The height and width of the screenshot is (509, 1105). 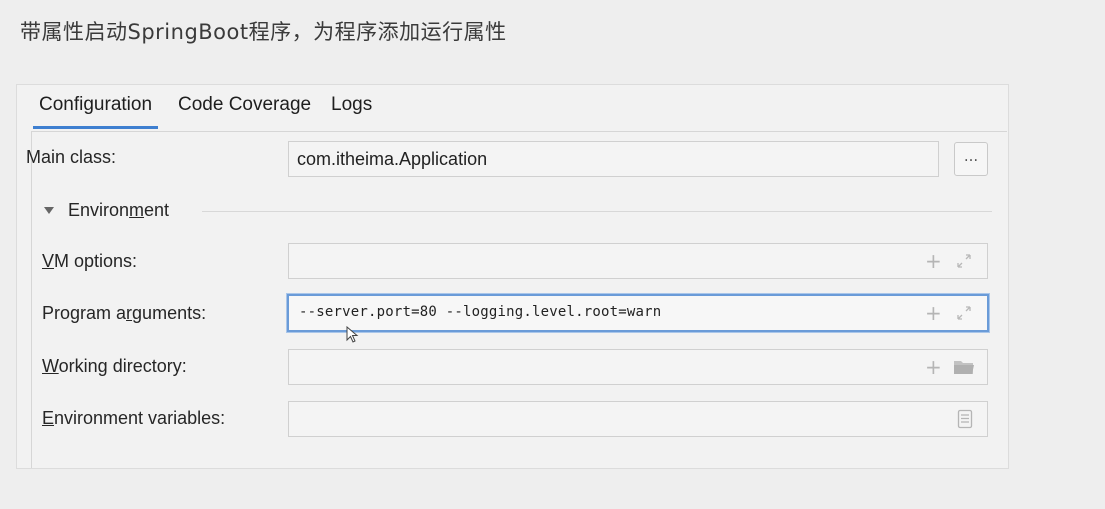 I want to click on chevron-down-icon, so click(x=49, y=210).